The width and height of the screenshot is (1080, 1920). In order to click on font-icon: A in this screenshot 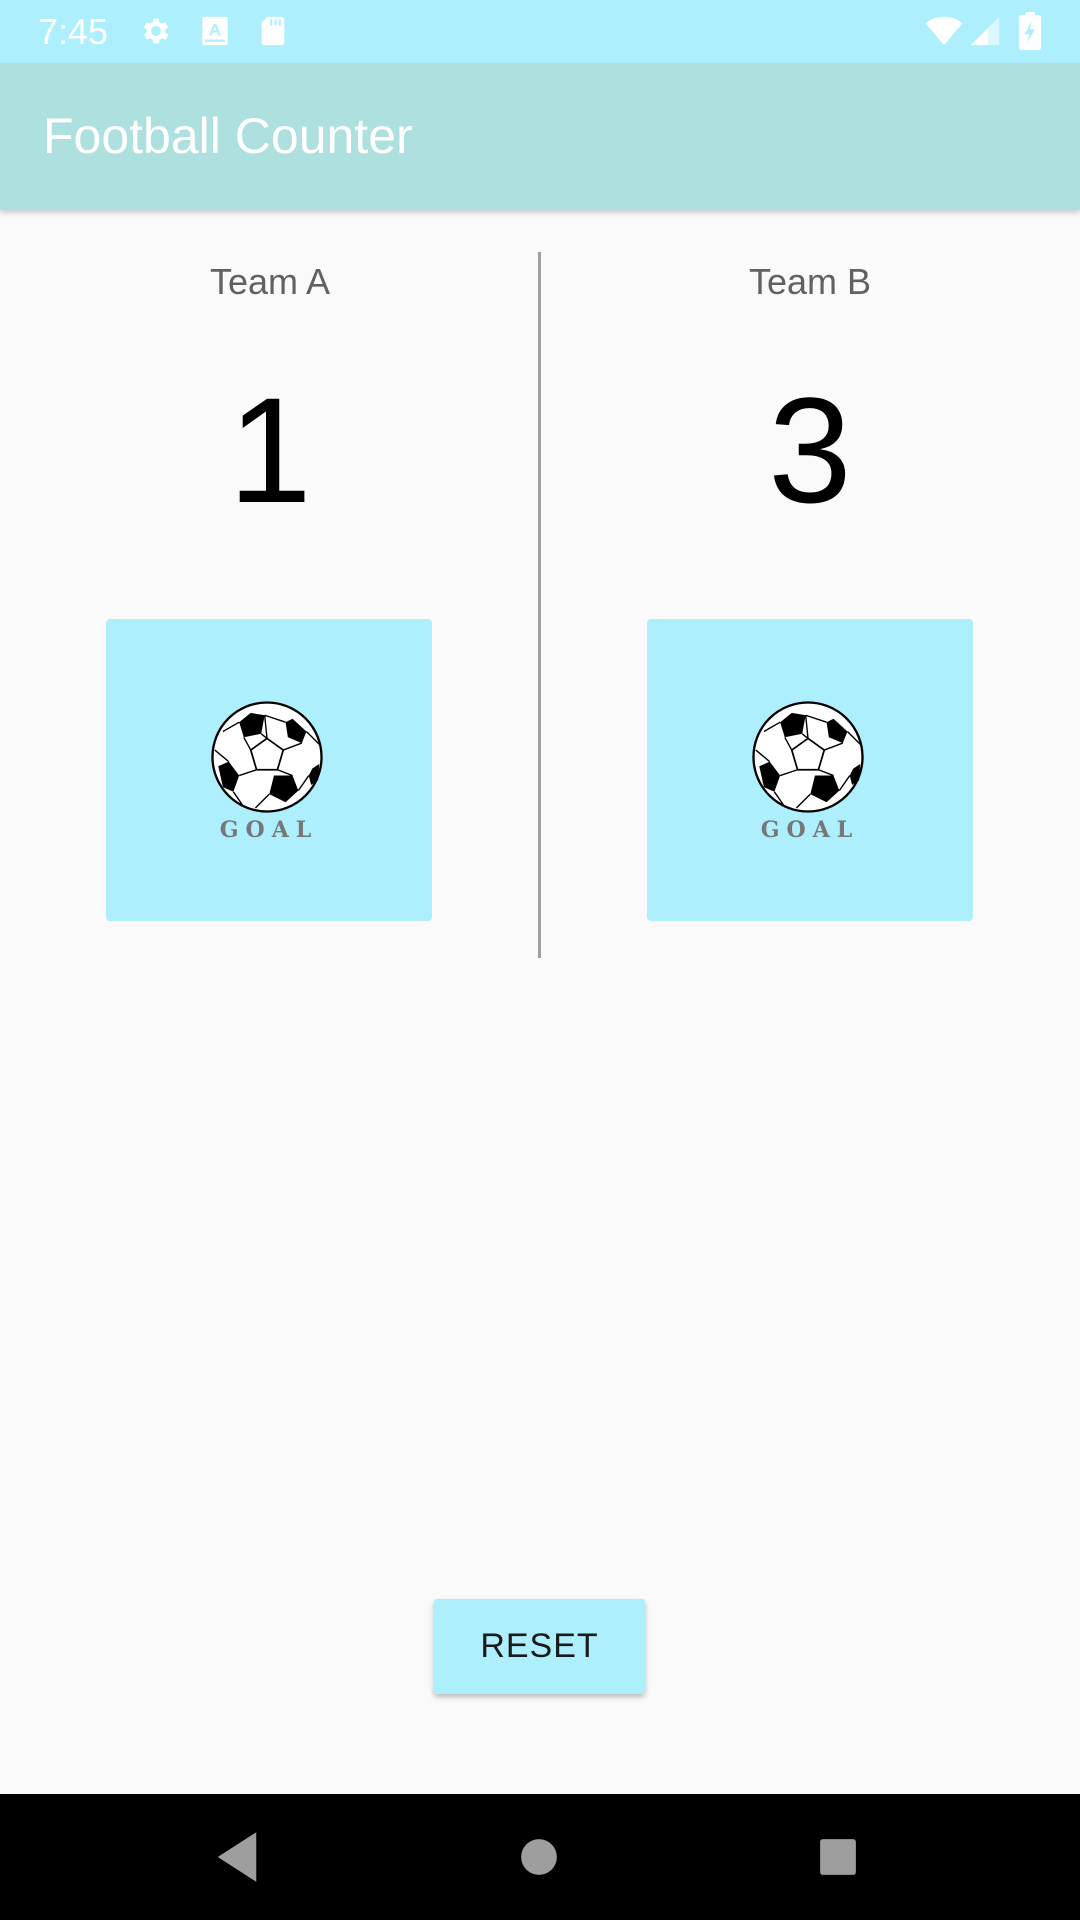, I will do `click(215, 31)`.